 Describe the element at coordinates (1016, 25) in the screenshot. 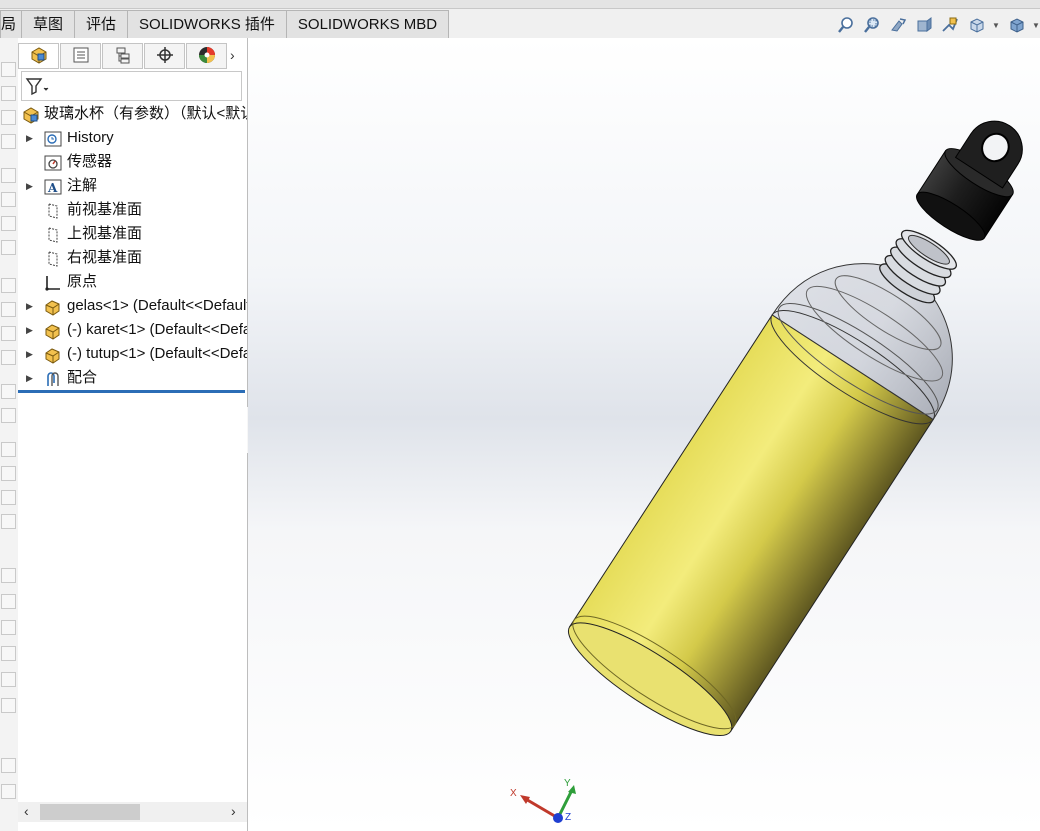

I see `display-style-icon` at that location.